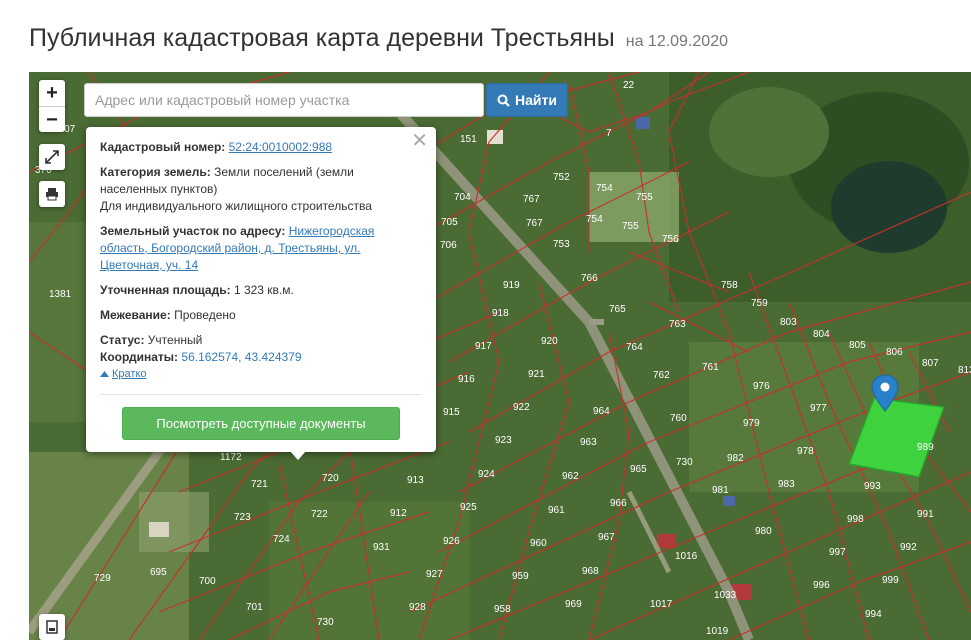 This screenshot has width=971, height=640. What do you see at coordinates (549, 341) in the screenshot?
I see `parcel-label: 920` at bounding box center [549, 341].